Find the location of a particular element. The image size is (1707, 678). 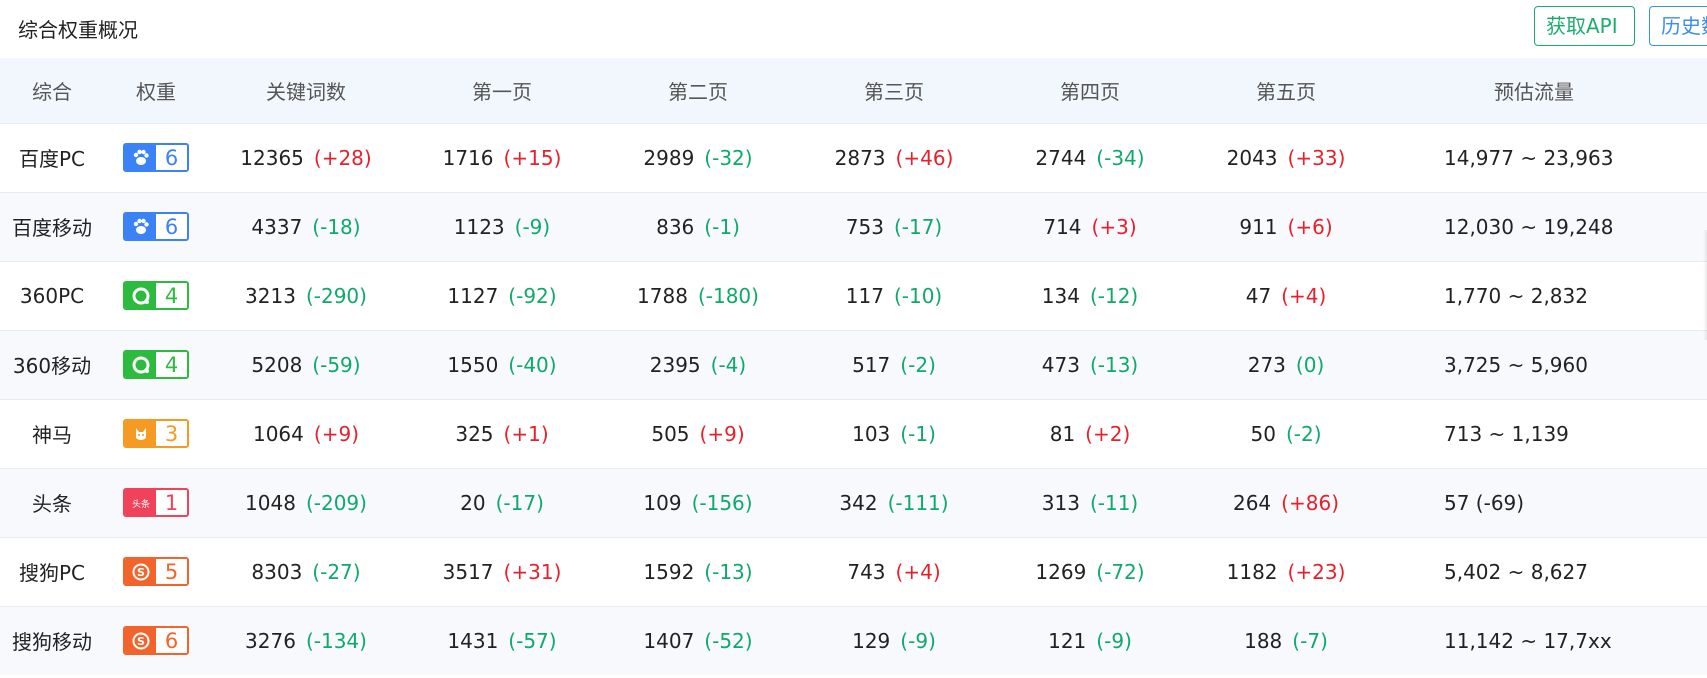

count-value: 1788 is located at coordinates (662, 295).